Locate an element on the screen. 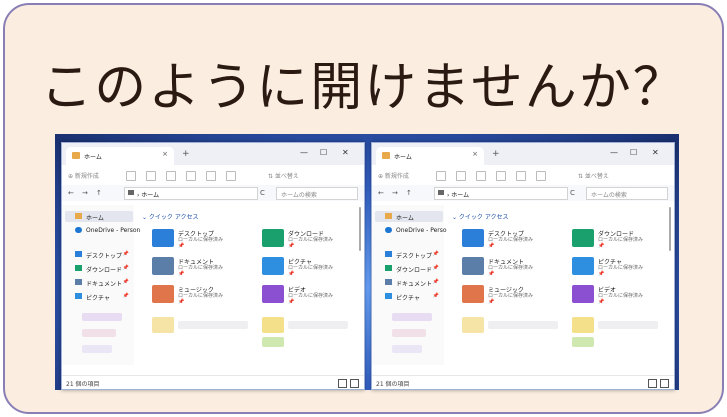  title-bar: ホーム × + — ☐ ✕ is located at coordinates (523, 154).